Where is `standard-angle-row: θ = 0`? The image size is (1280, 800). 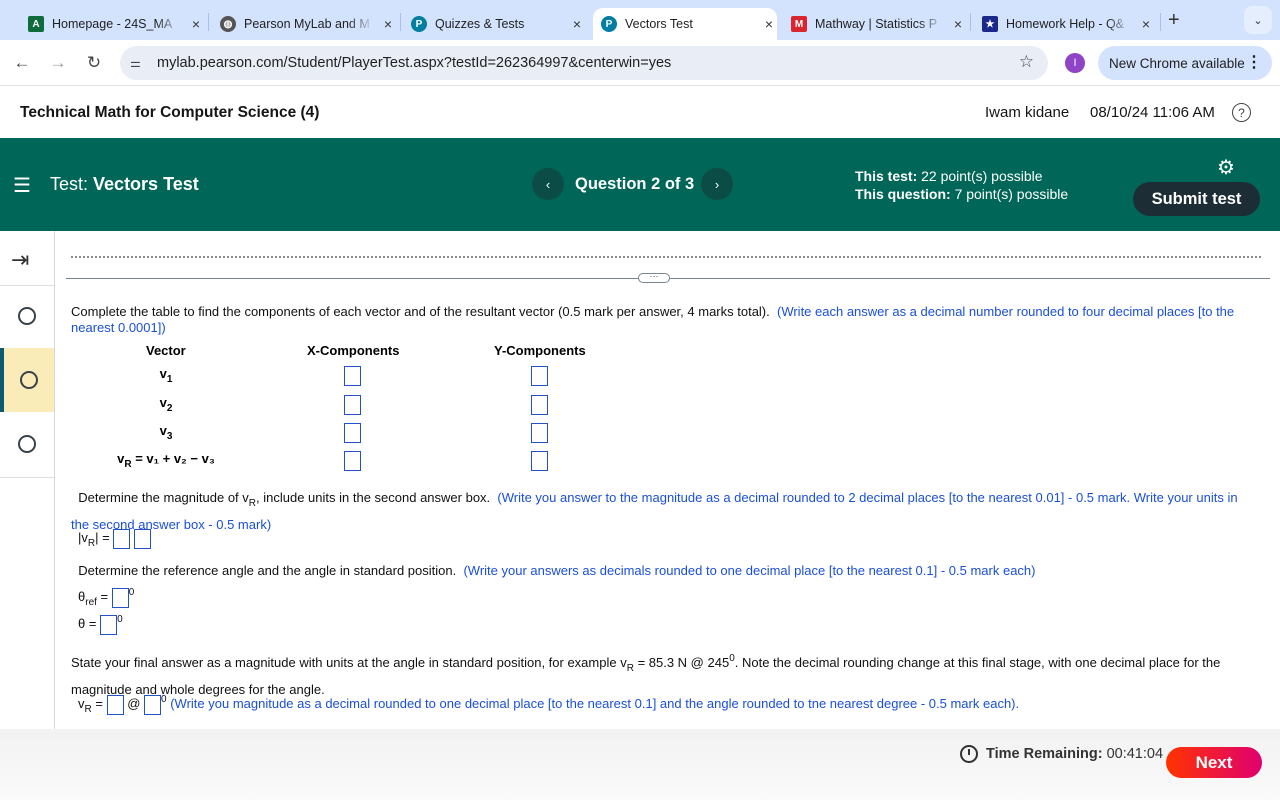 standard-angle-row: θ = 0 is located at coordinates (100, 622).